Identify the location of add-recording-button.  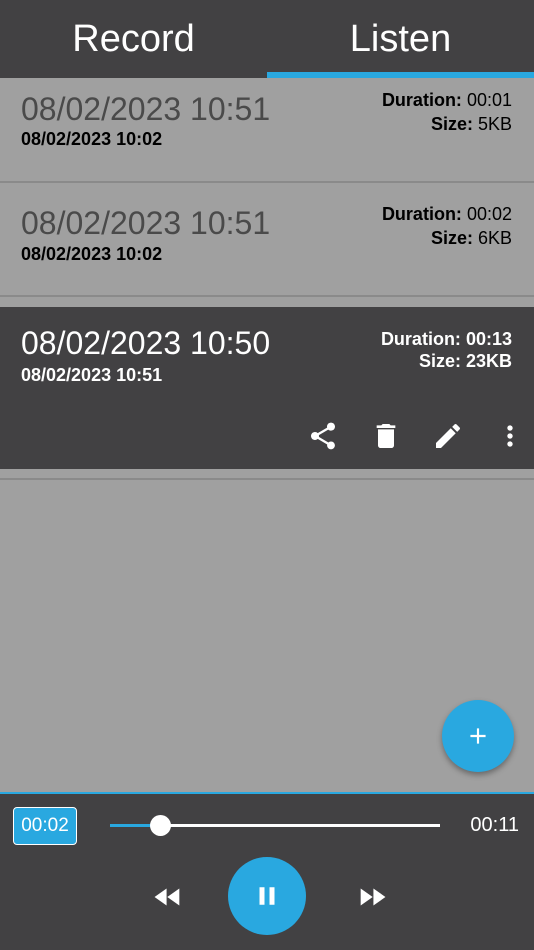
(478, 736).